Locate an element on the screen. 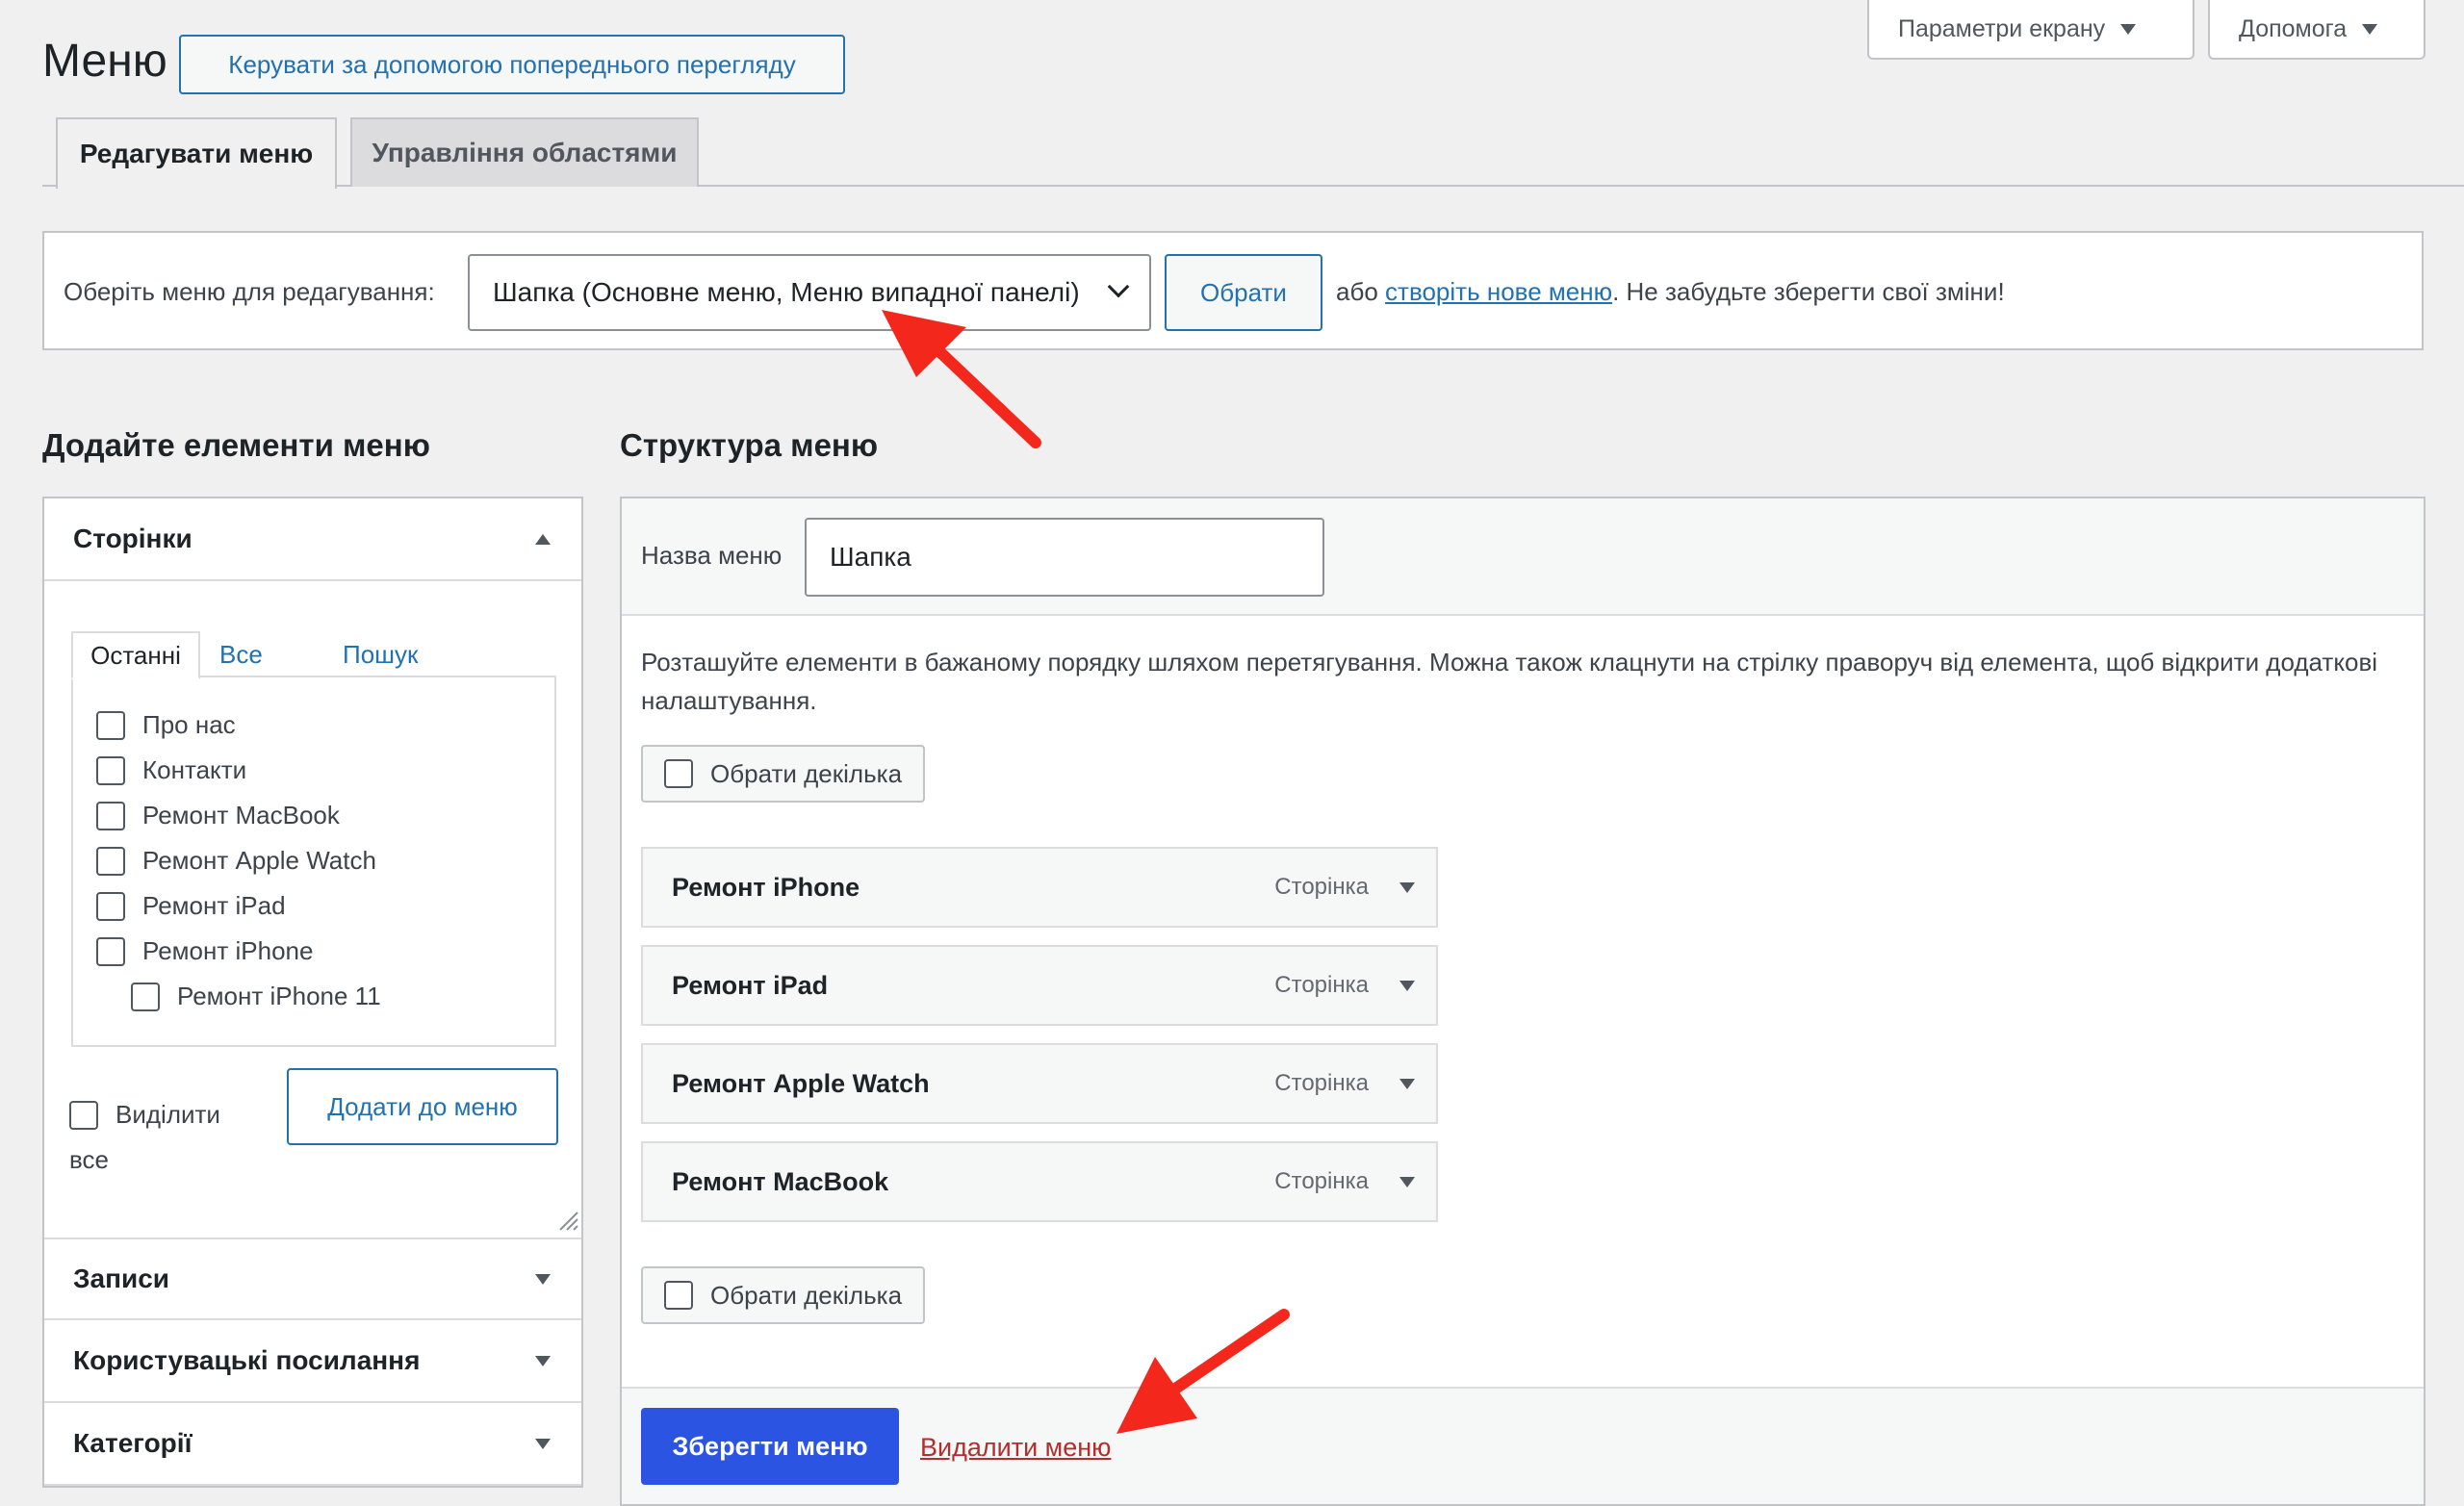 The image size is (2464, 1506). tab-recent: Останні is located at coordinates (135, 655).